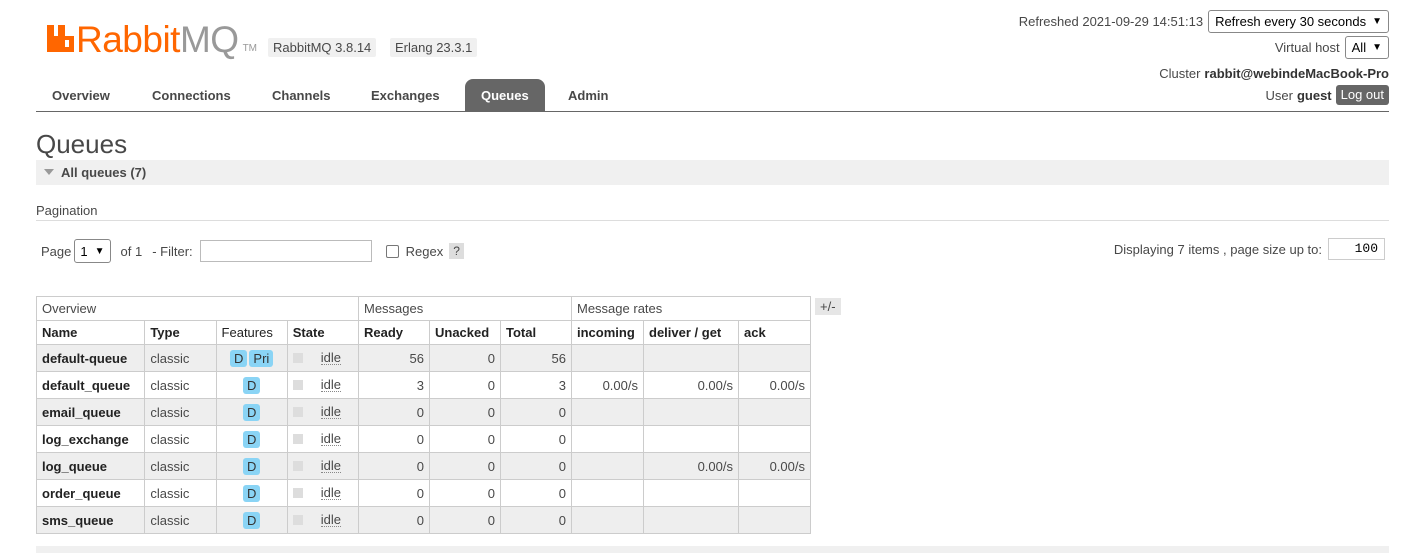 Image resolution: width=1407 pixels, height=553 pixels. Describe the element at coordinates (84, 251) in the screenshot. I see `page-select-value: 1` at that location.